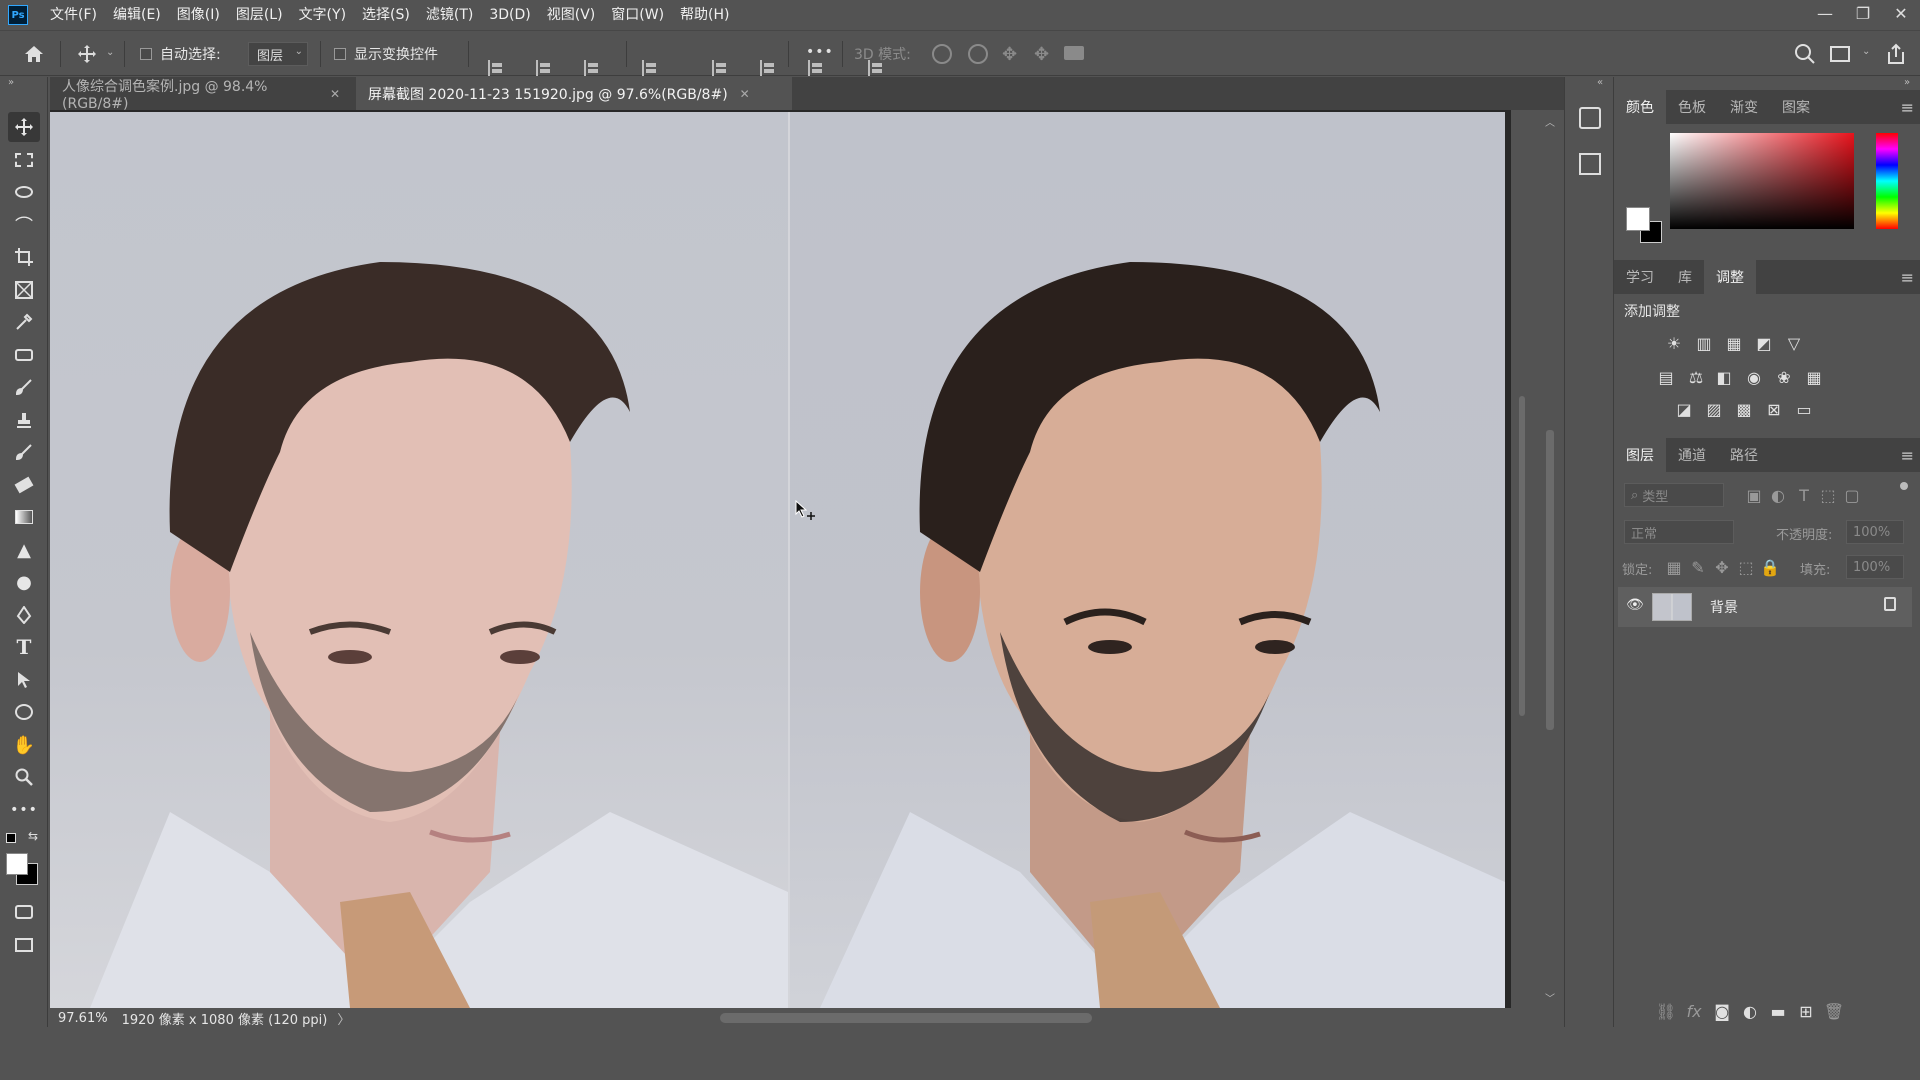 The height and width of the screenshot is (1080, 1920). I want to click on hue-slider, so click(1887, 181).